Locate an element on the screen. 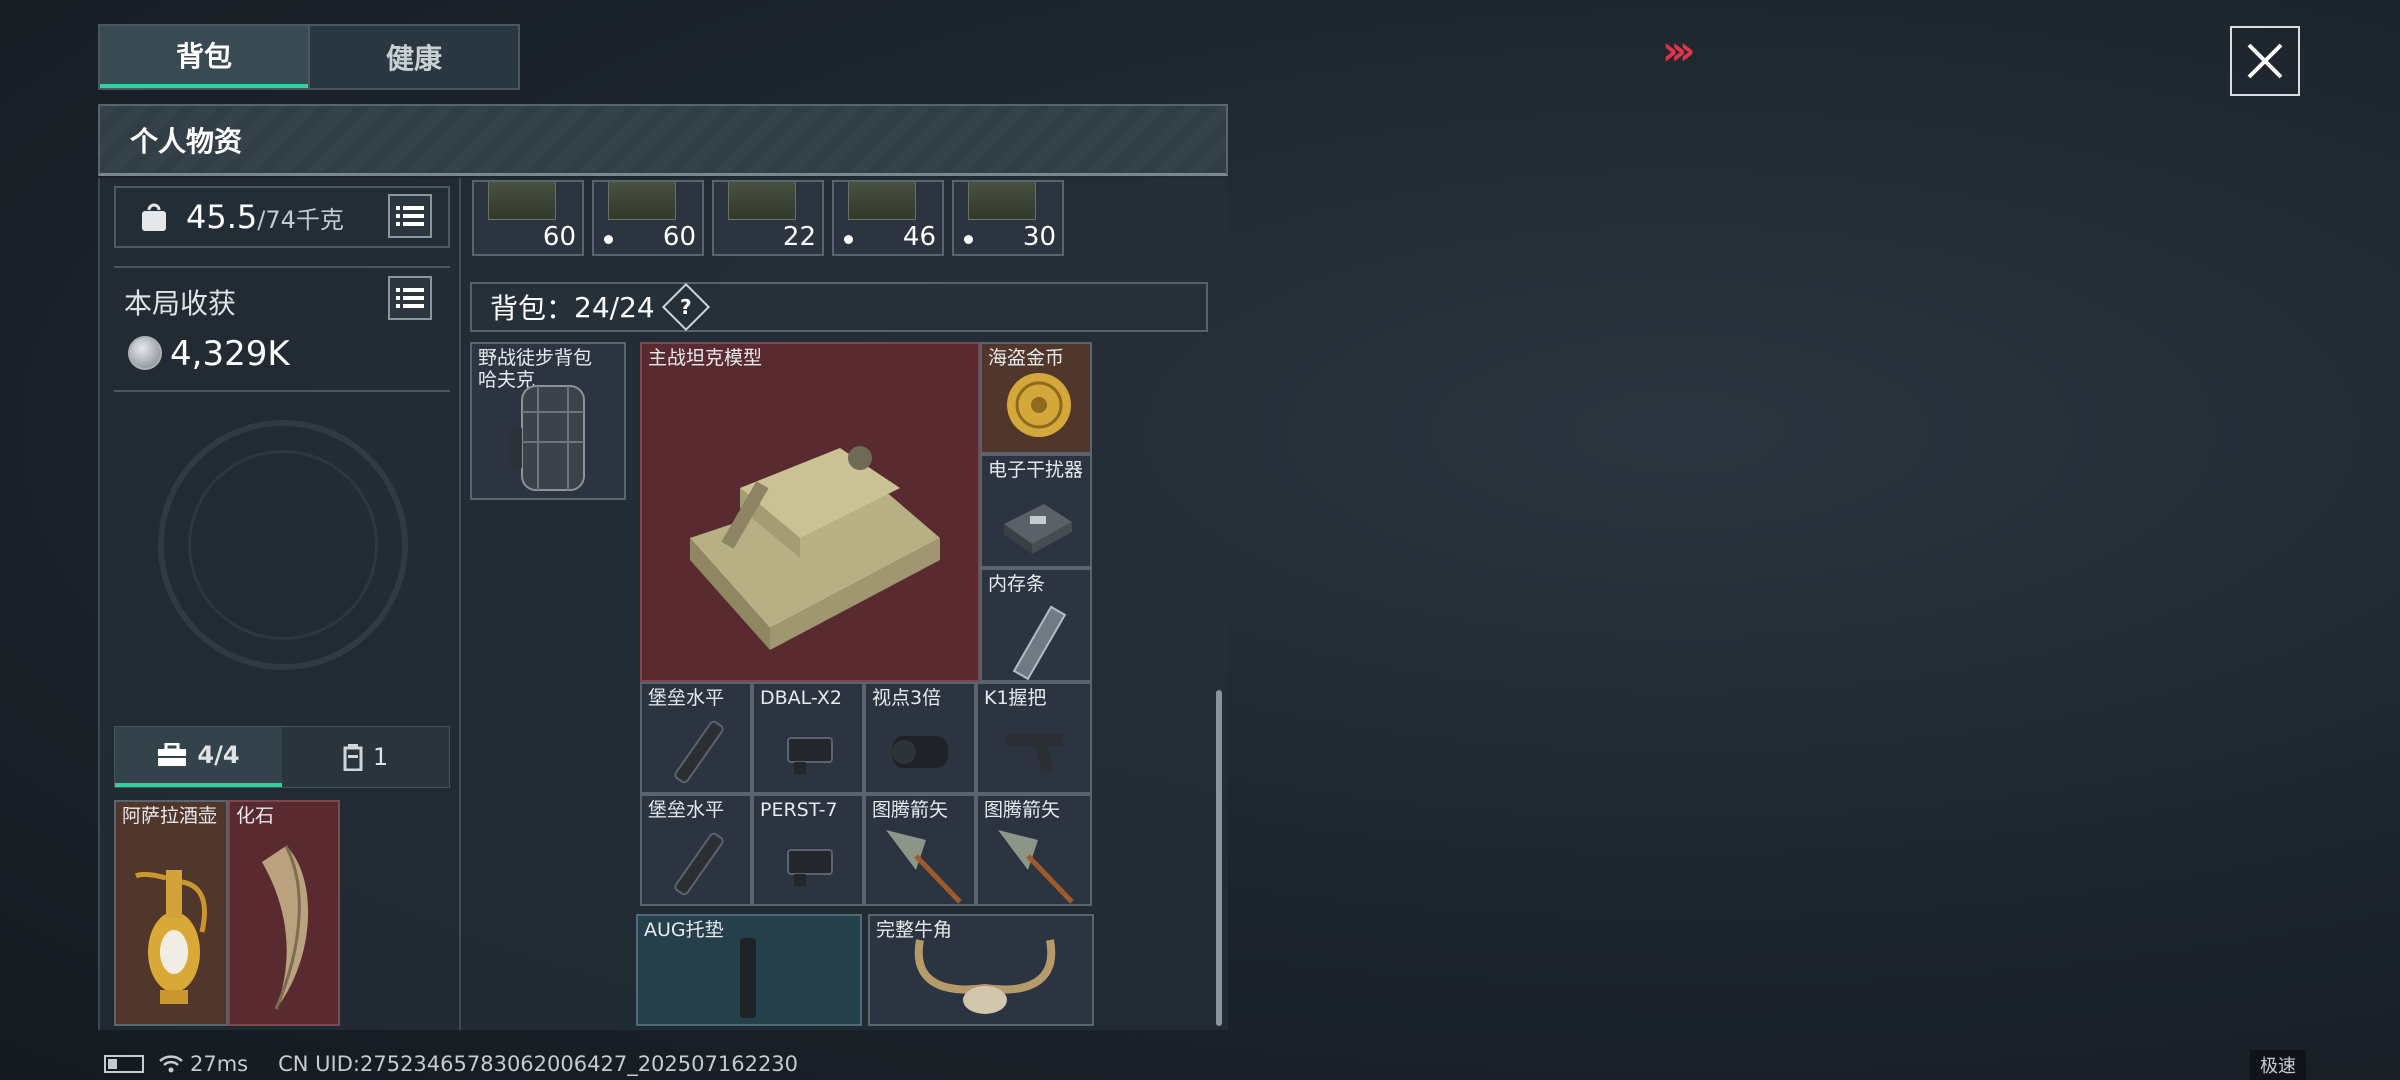 This screenshot has width=2400, height=1080. item-attachment: DBAL-X2 is located at coordinates (808, 738).